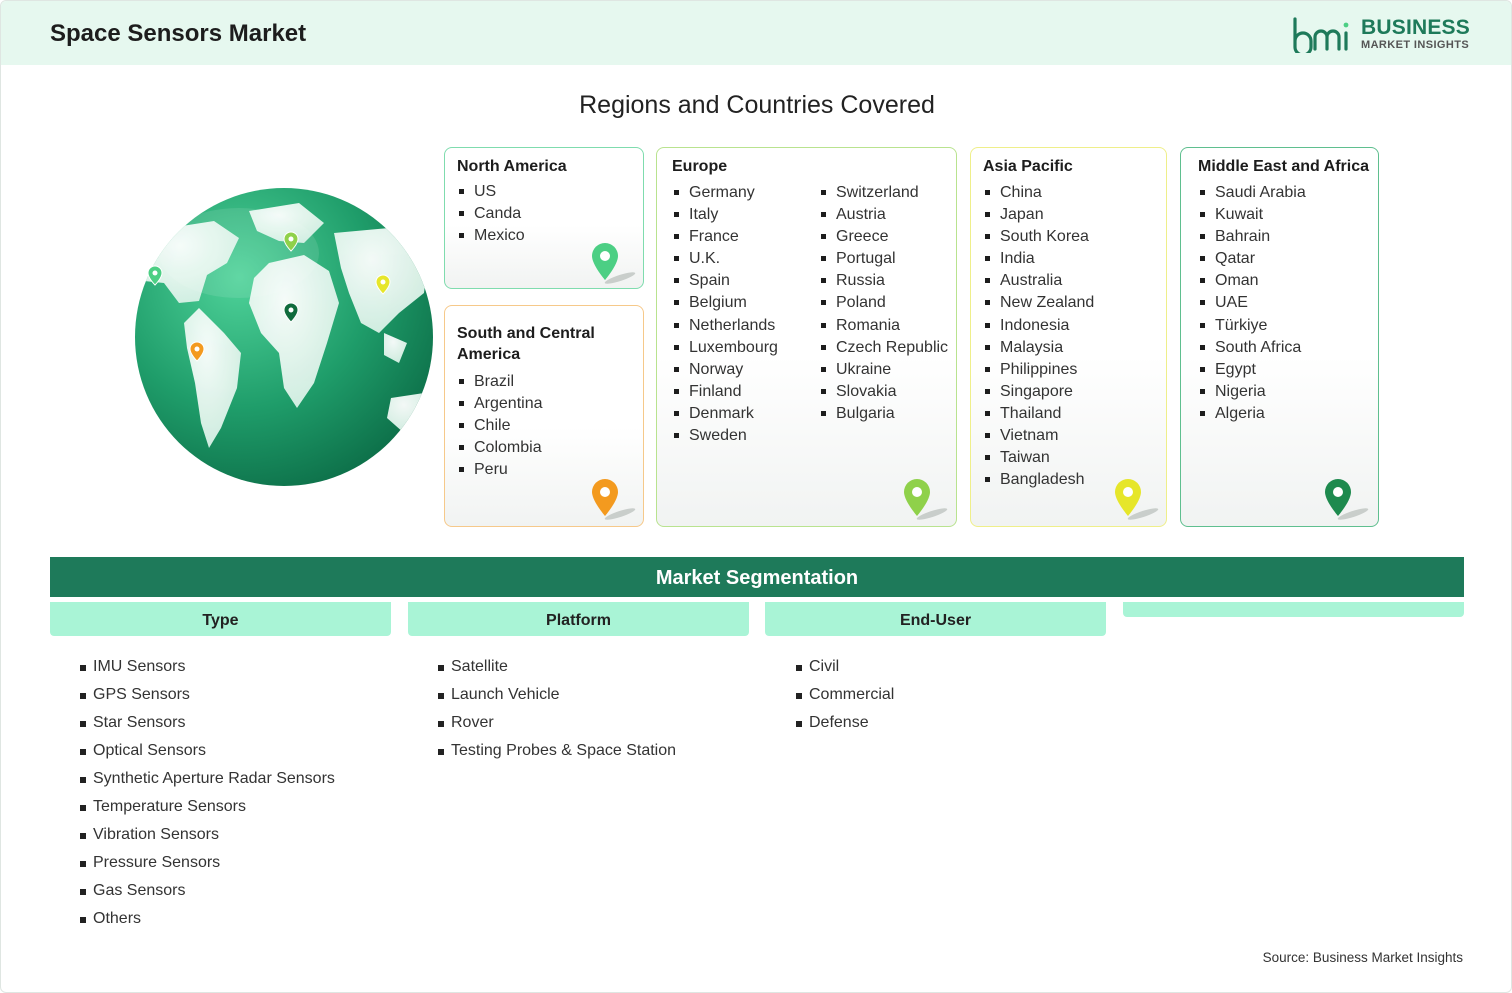 The height and width of the screenshot is (993, 1512). I want to click on country-item: Saudi Arabia, so click(1252, 193).